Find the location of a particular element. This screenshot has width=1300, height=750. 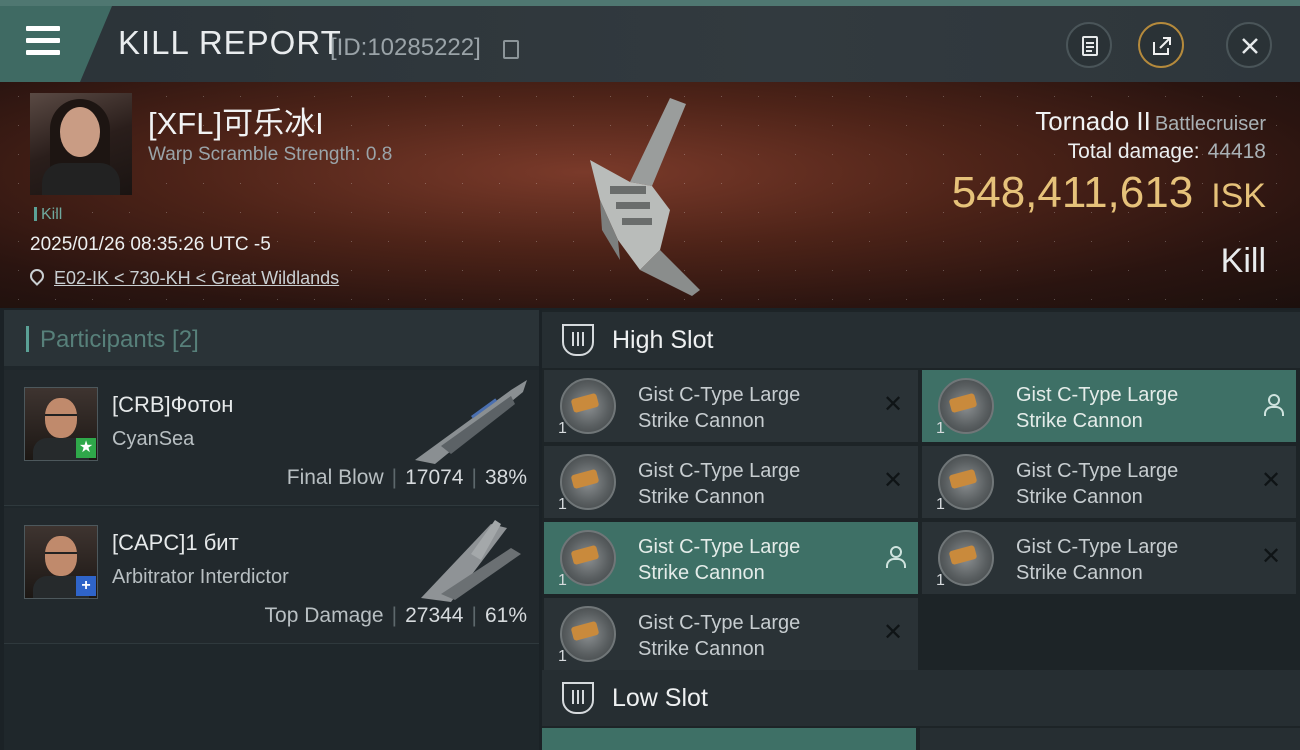

participant-role: Top Damage is located at coordinates (324, 615).